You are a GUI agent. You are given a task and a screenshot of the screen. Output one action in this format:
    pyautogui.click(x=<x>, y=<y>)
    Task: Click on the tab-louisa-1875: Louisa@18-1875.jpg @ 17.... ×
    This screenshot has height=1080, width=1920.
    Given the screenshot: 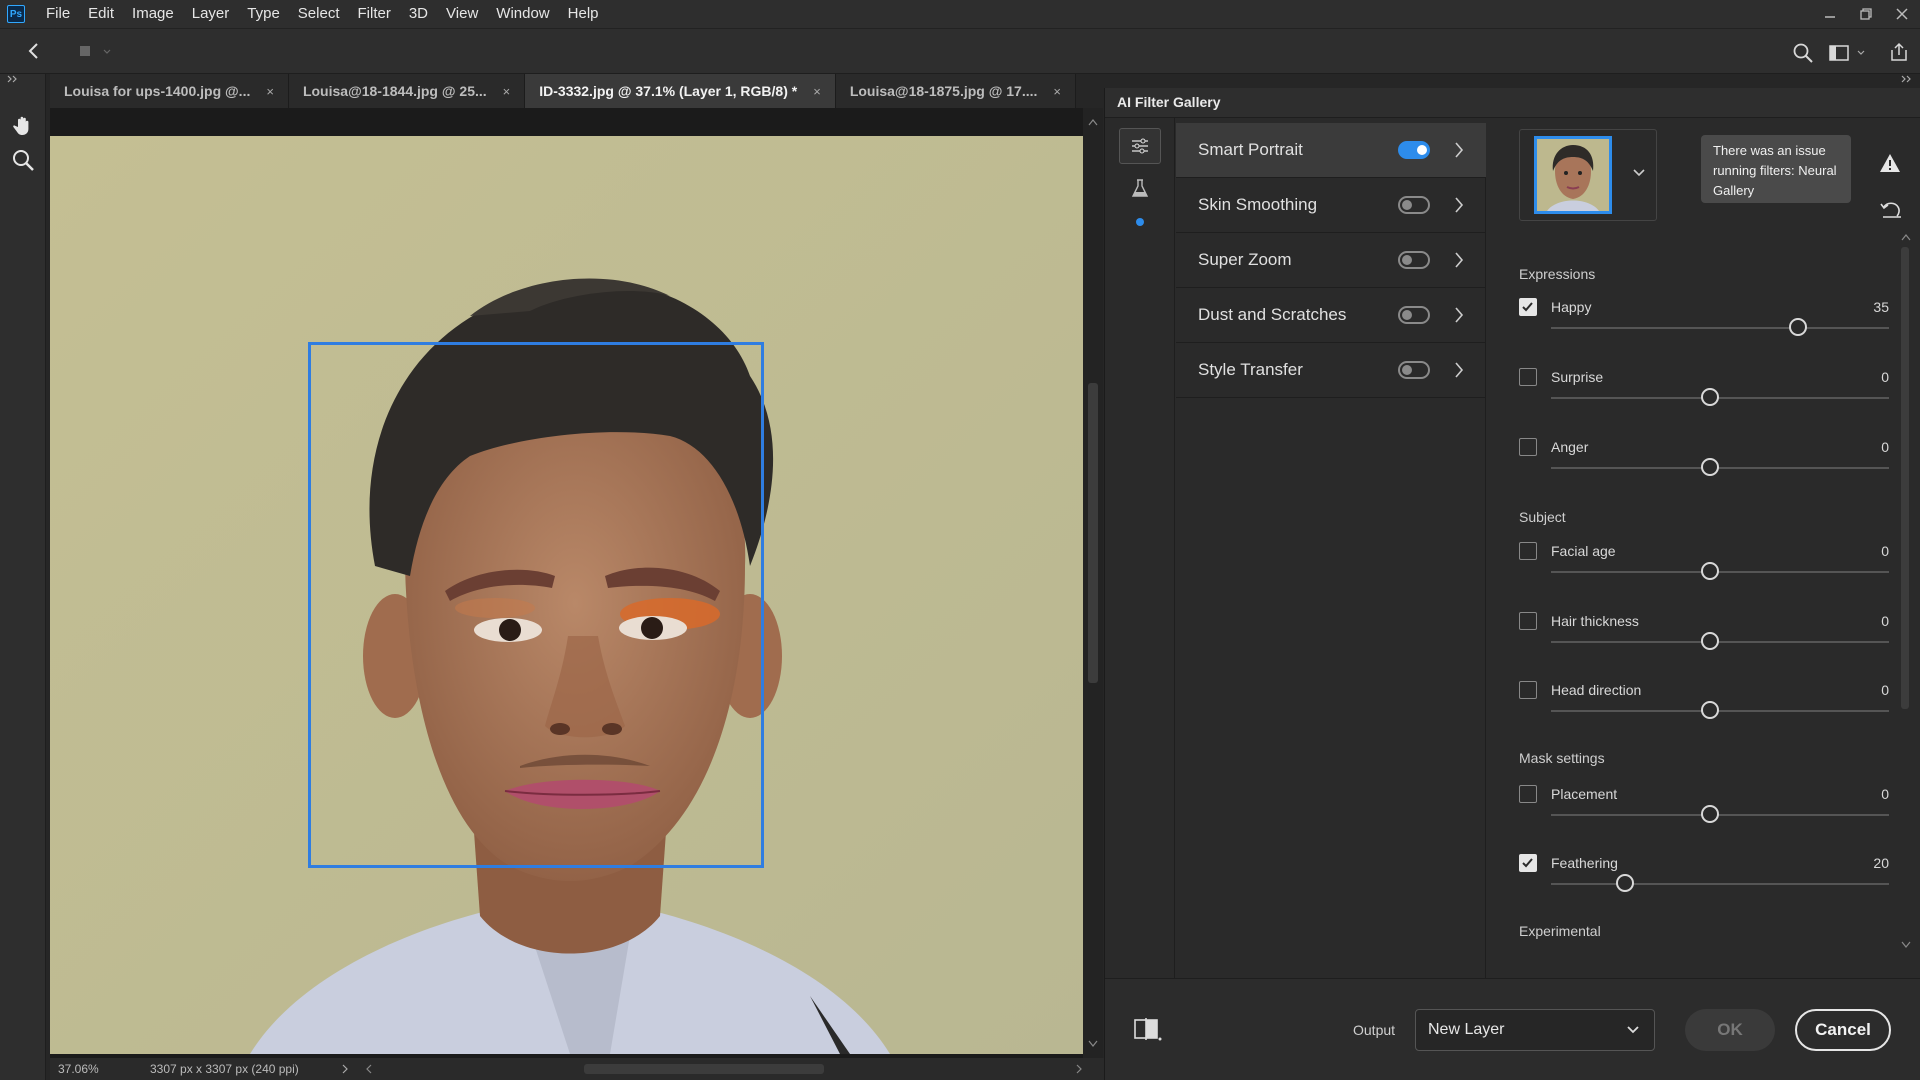 What is the action you would take?
    pyautogui.click(x=955, y=91)
    